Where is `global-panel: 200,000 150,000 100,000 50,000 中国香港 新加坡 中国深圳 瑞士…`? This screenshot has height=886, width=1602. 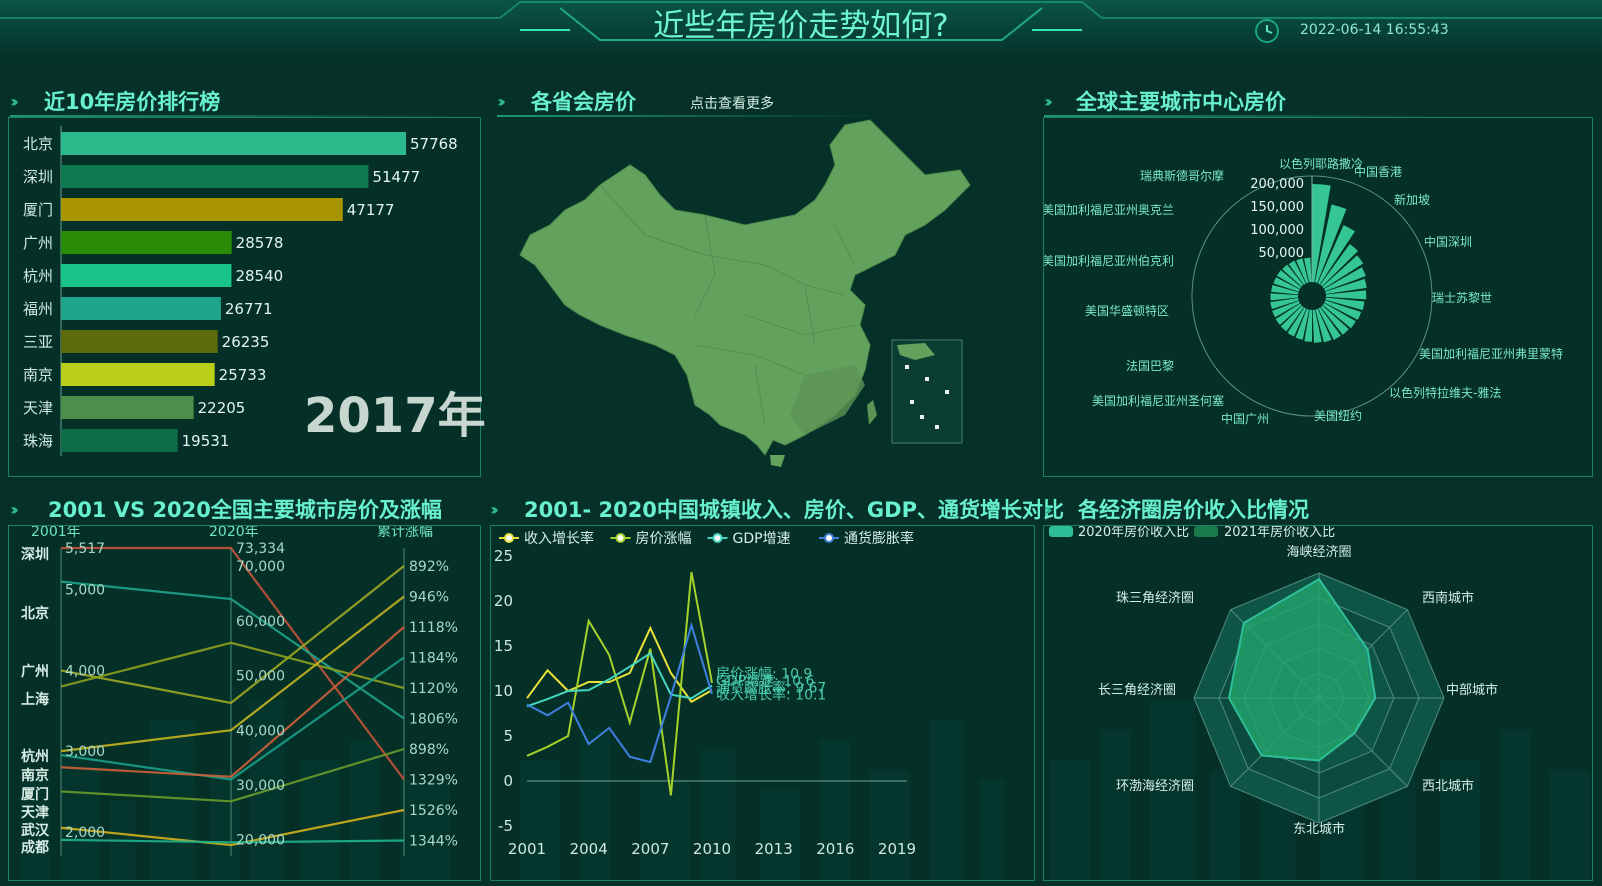 global-panel: 200,000 150,000 100,000 50,000 中国香港 新加坡 中国深圳 瑞士… is located at coordinates (1317, 297).